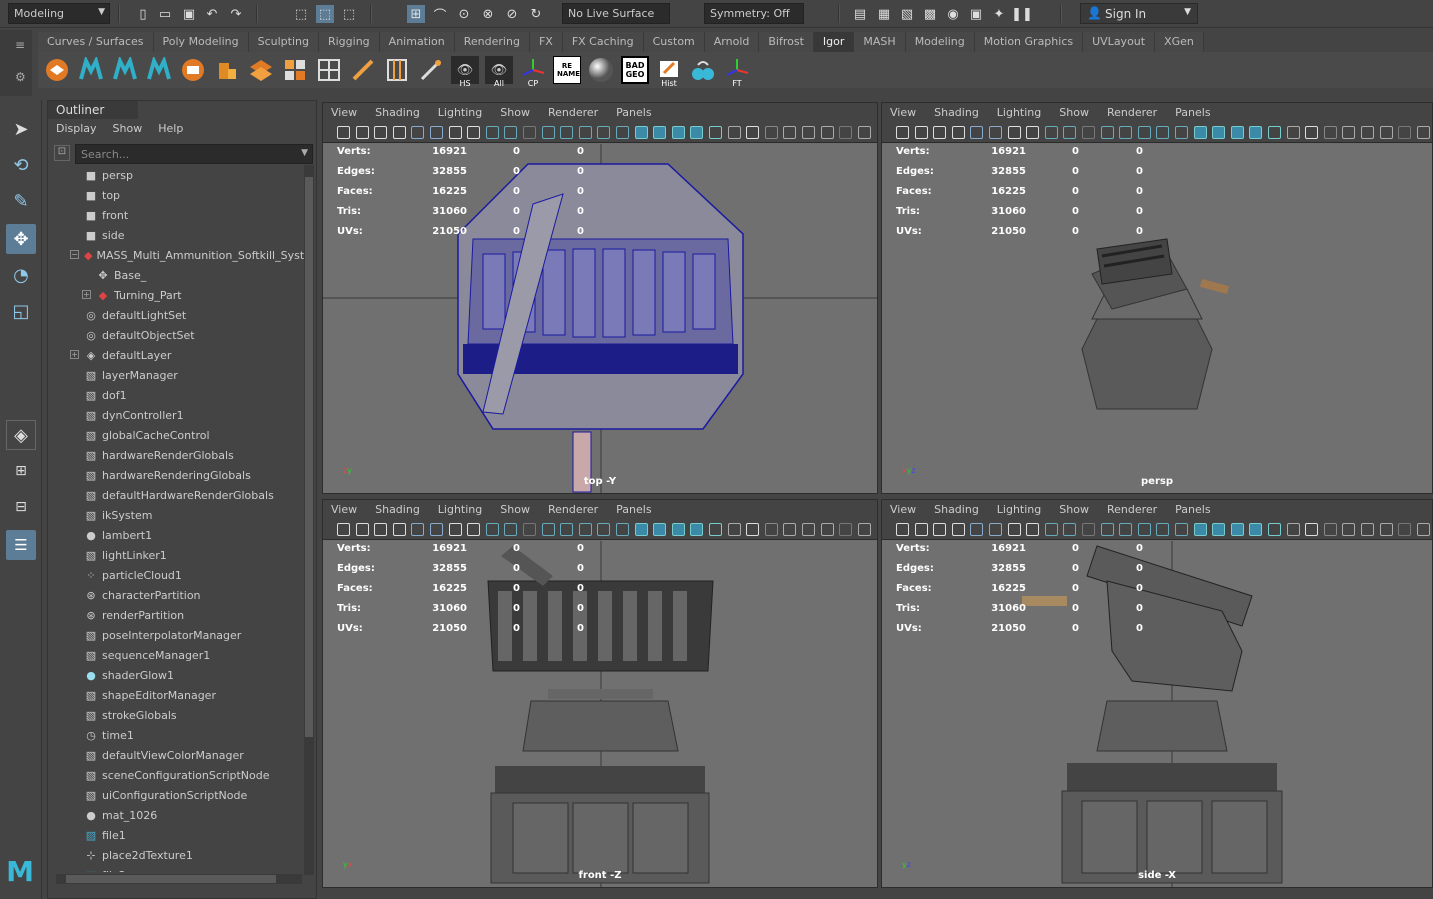  What do you see at coordinates (96, 42) in the screenshot?
I see `shelf-tab: Curves / Surfaces` at bounding box center [96, 42].